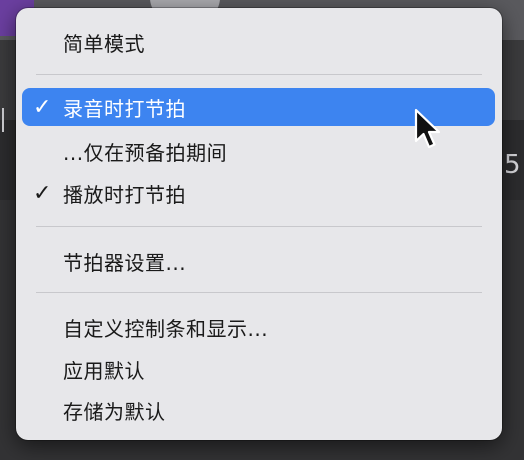 This screenshot has width=524, height=460. Describe the element at coordinates (124, 108) in the screenshot. I see `menu-item-label: 录音时打节拍` at that location.